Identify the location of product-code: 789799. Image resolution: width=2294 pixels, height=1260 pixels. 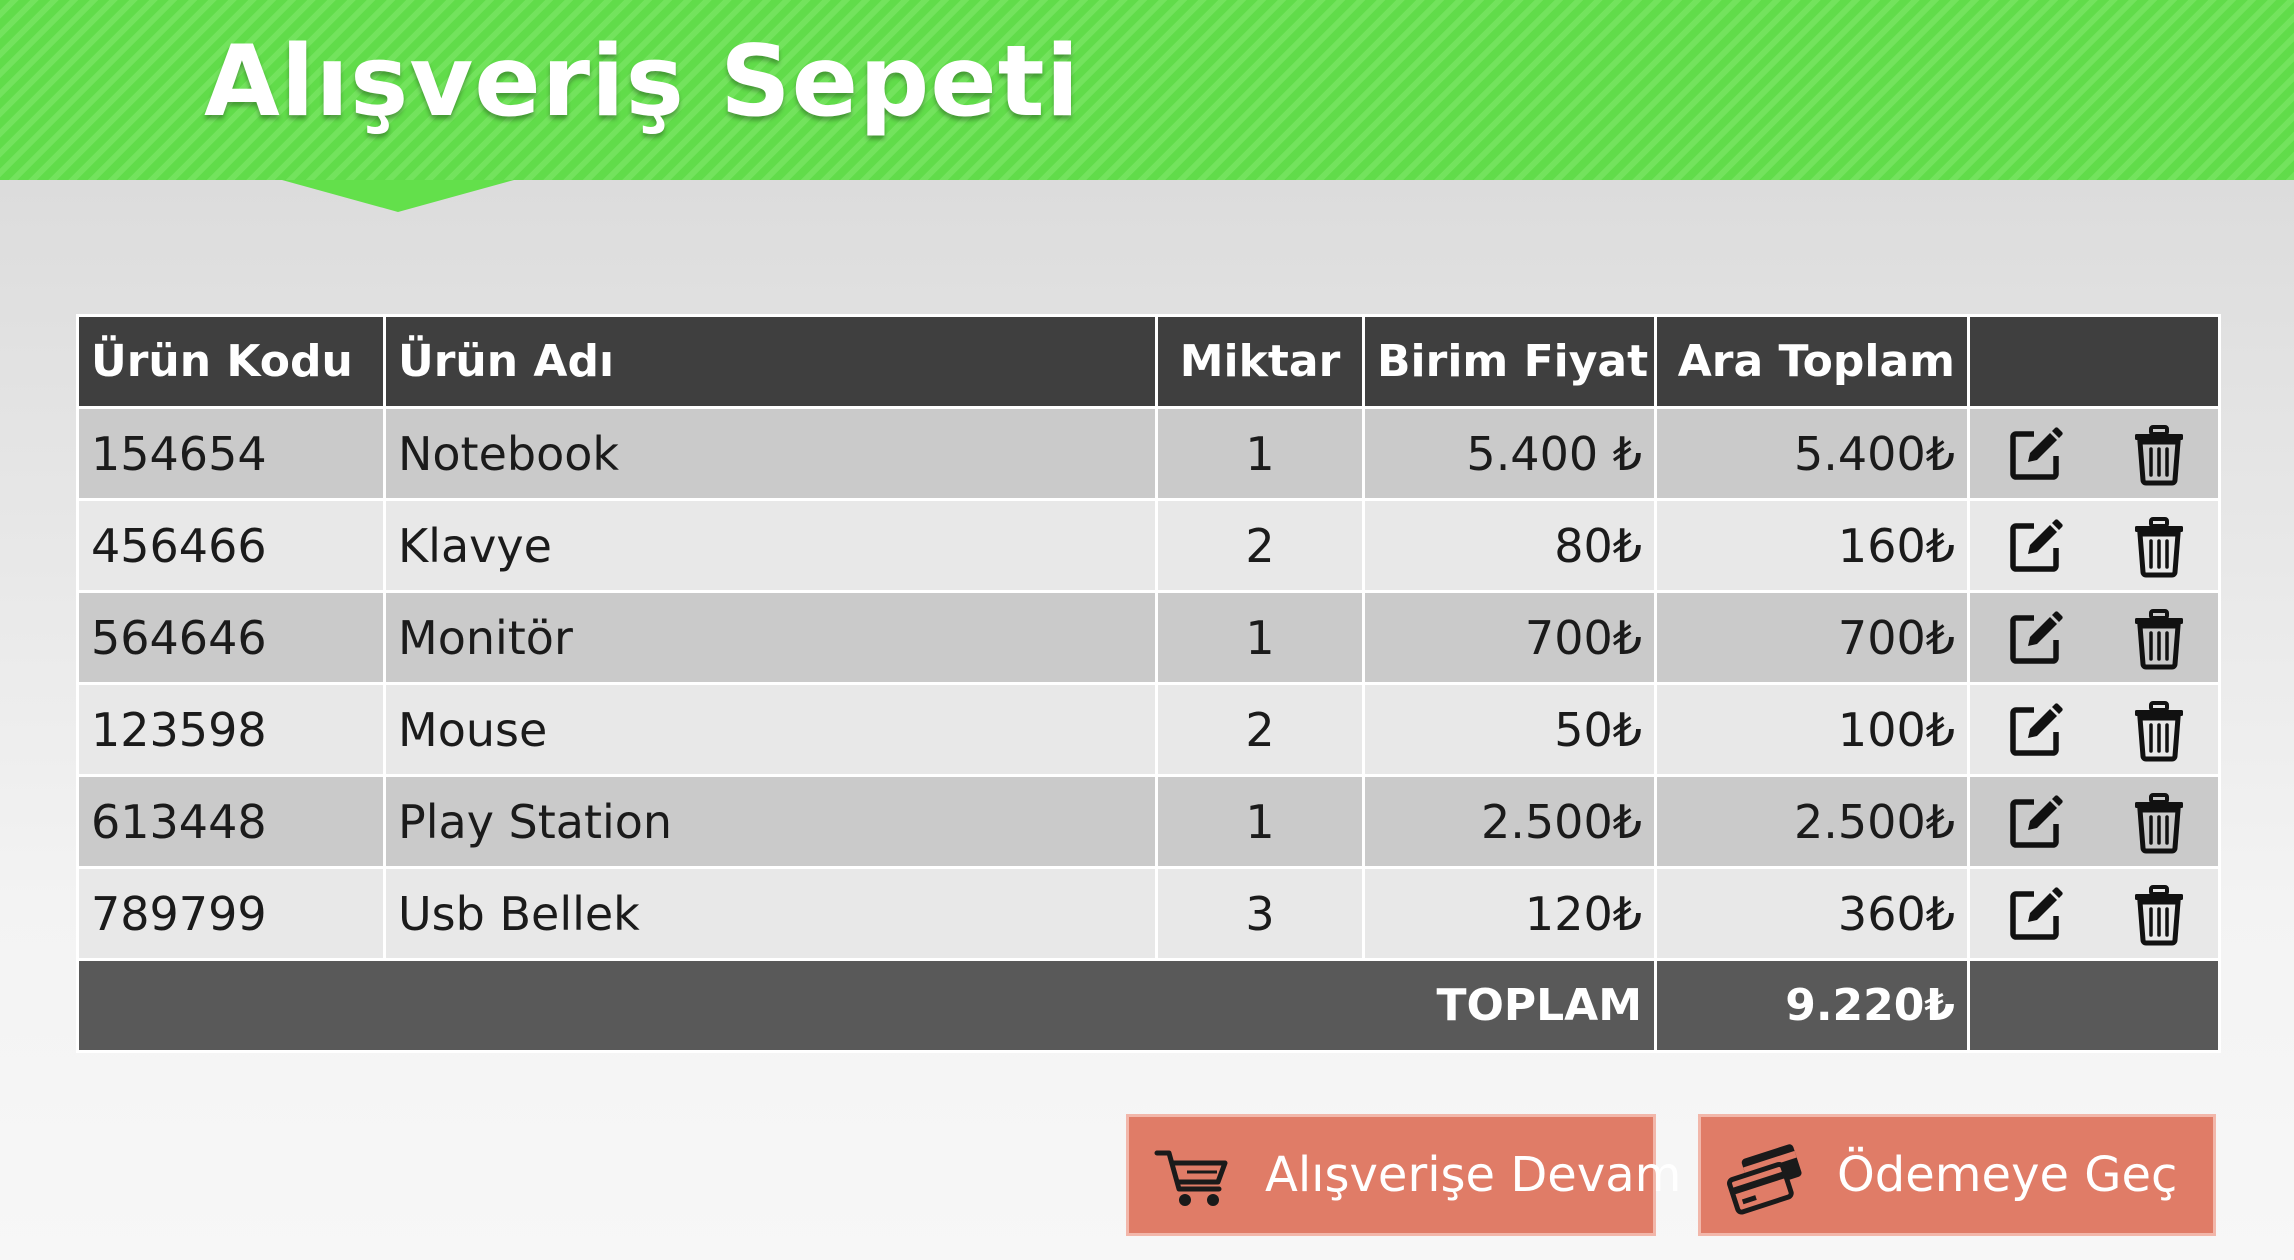
(231, 913).